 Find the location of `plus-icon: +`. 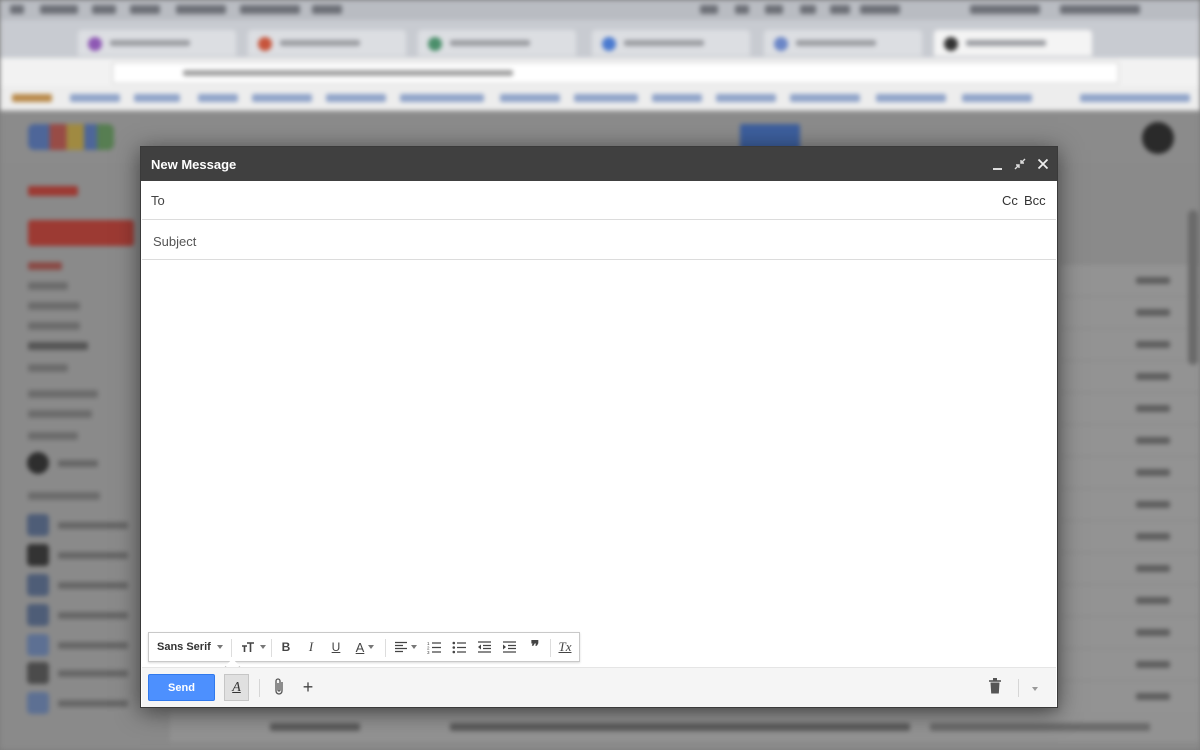

plus-icon: + is located at coordinates (308, 687).